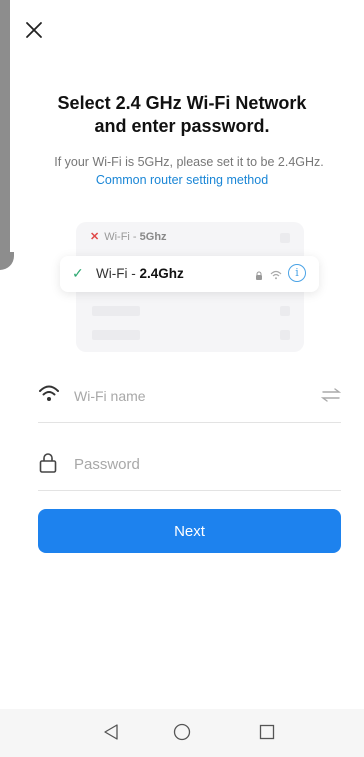 This screenshot has width=364, height=757. What do you see at coordinates (189, 274) in the screenshot?
I see `wifi-24g-card: ✓ Wi-Fi - 2.4Ghz i` at bounding box center [189, 274].